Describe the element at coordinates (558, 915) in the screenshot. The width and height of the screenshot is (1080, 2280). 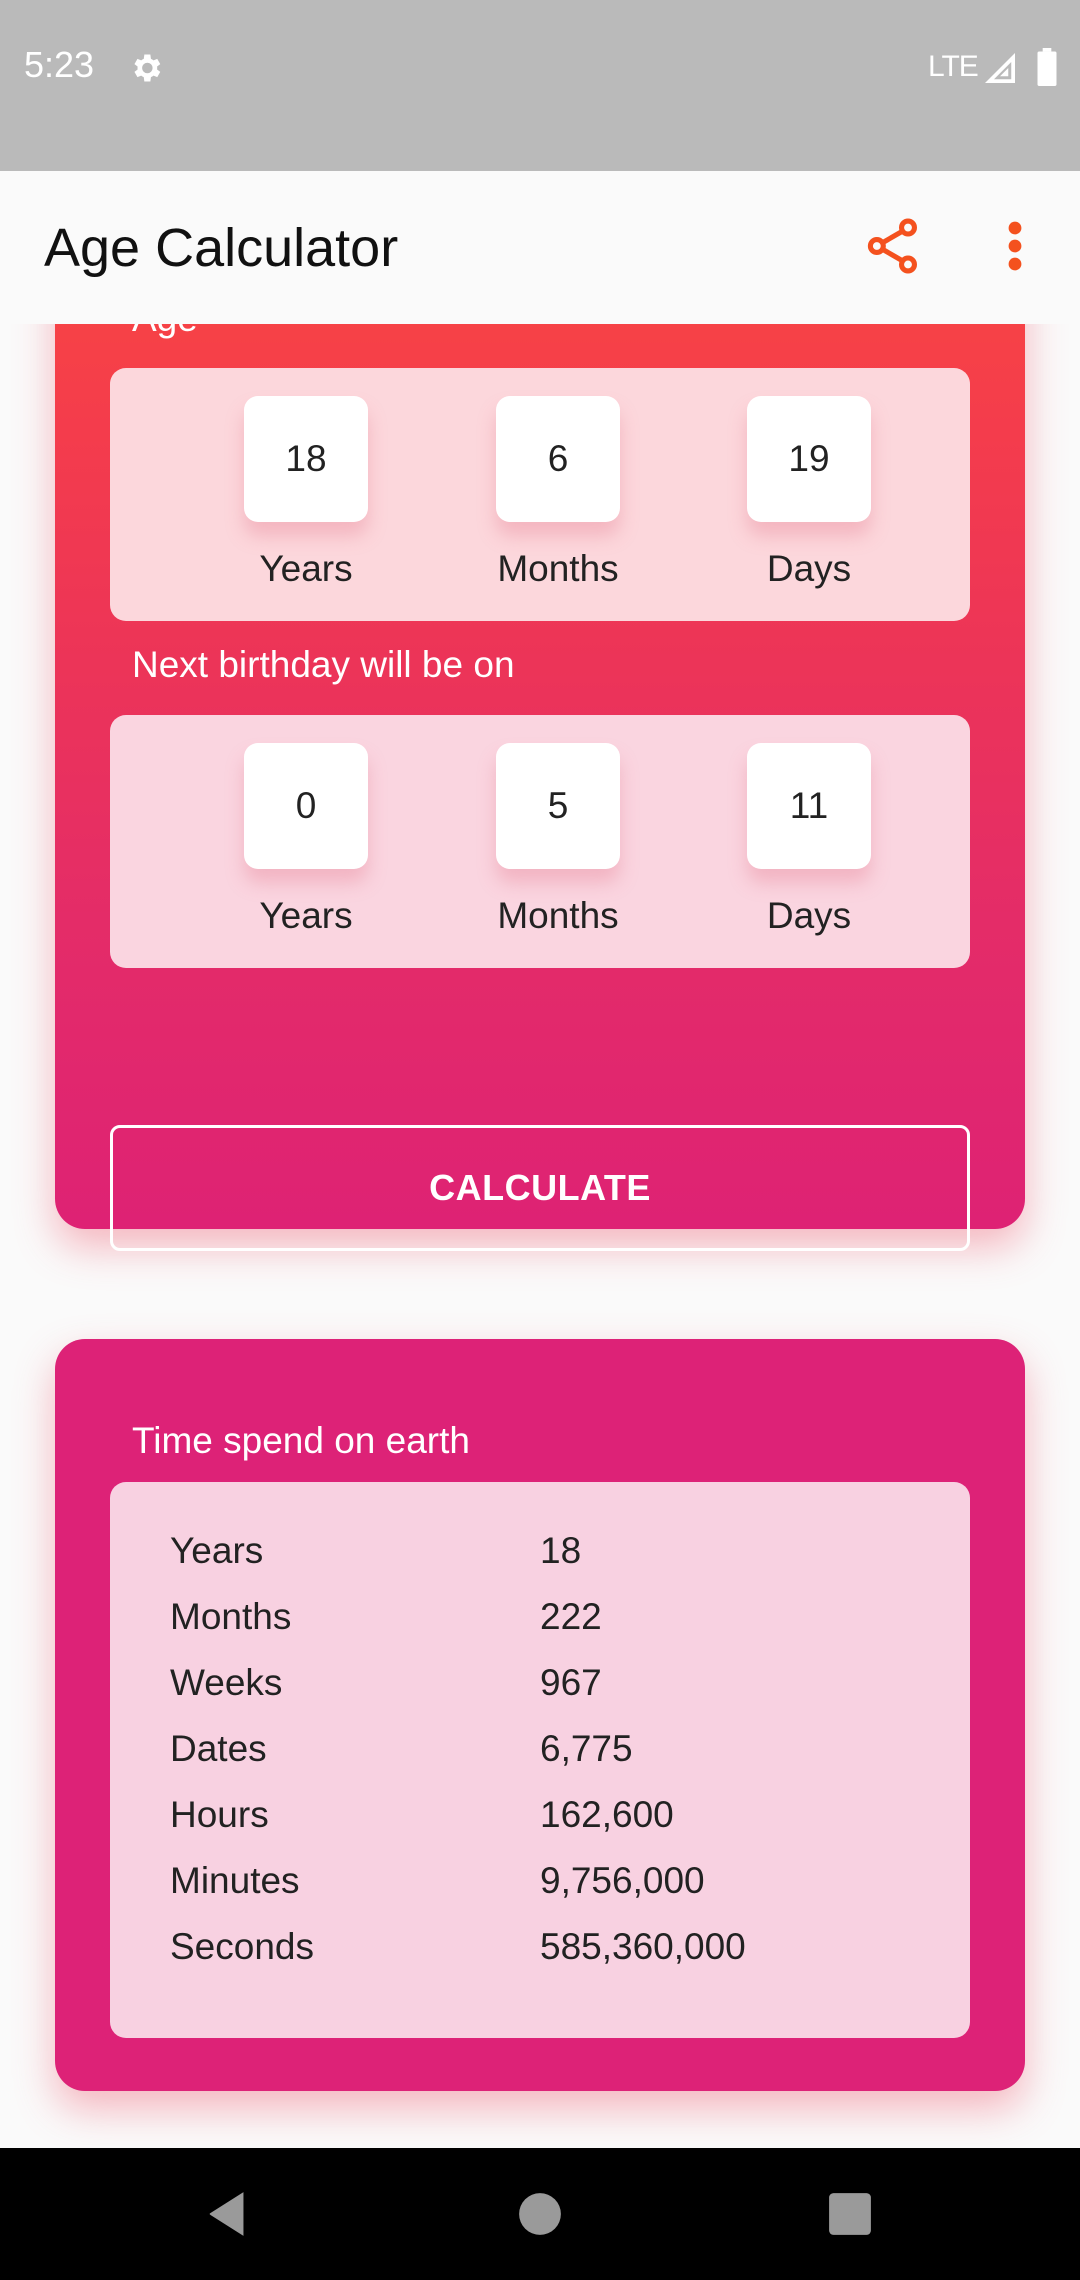
I see `next-months-label: Months` at that location.